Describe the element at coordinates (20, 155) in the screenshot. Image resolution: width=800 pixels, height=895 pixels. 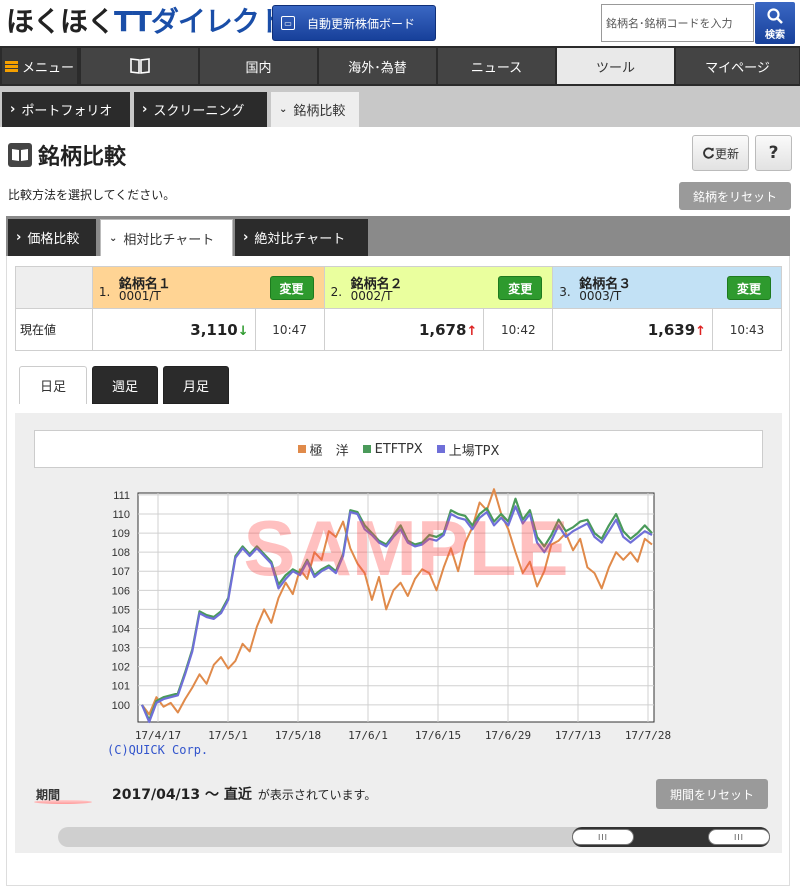
I see `page-book-icon` at that location.